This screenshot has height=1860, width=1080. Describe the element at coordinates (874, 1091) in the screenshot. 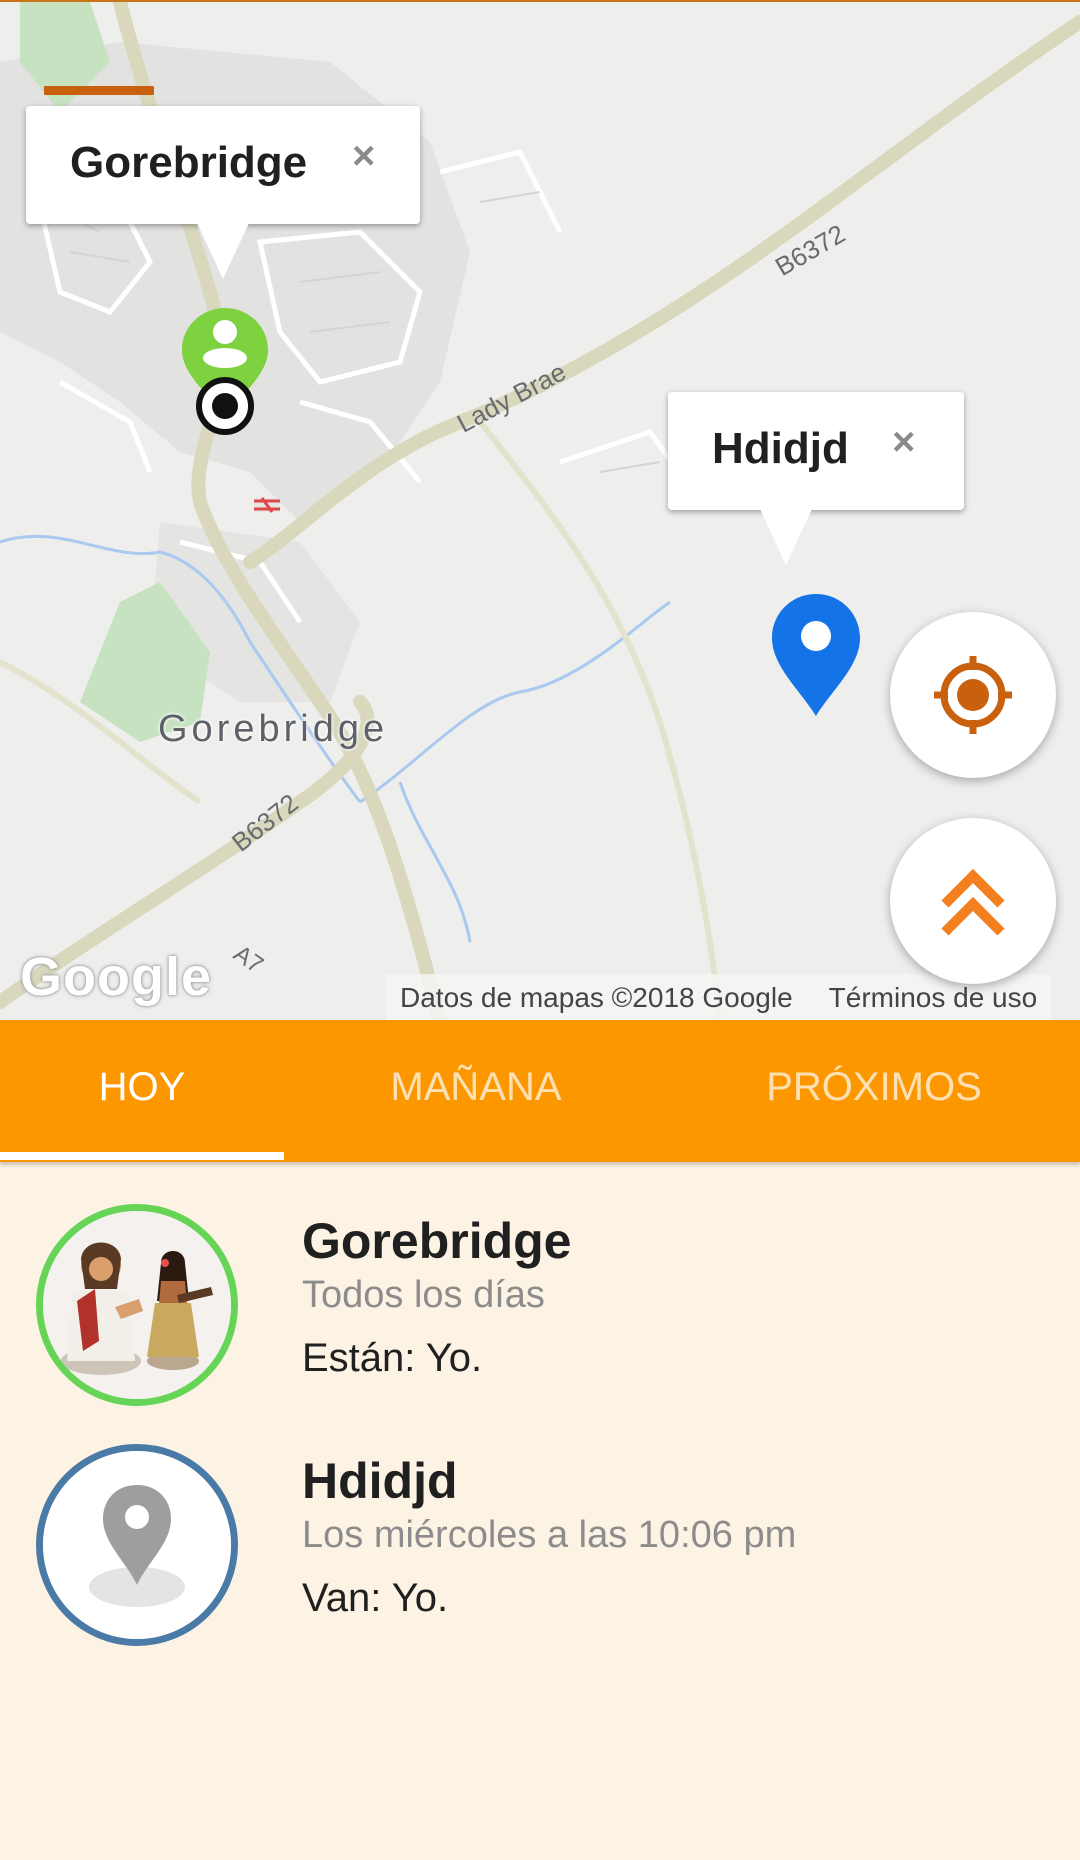

I see `tab-proximos: PRÓXIMOS` at that location.